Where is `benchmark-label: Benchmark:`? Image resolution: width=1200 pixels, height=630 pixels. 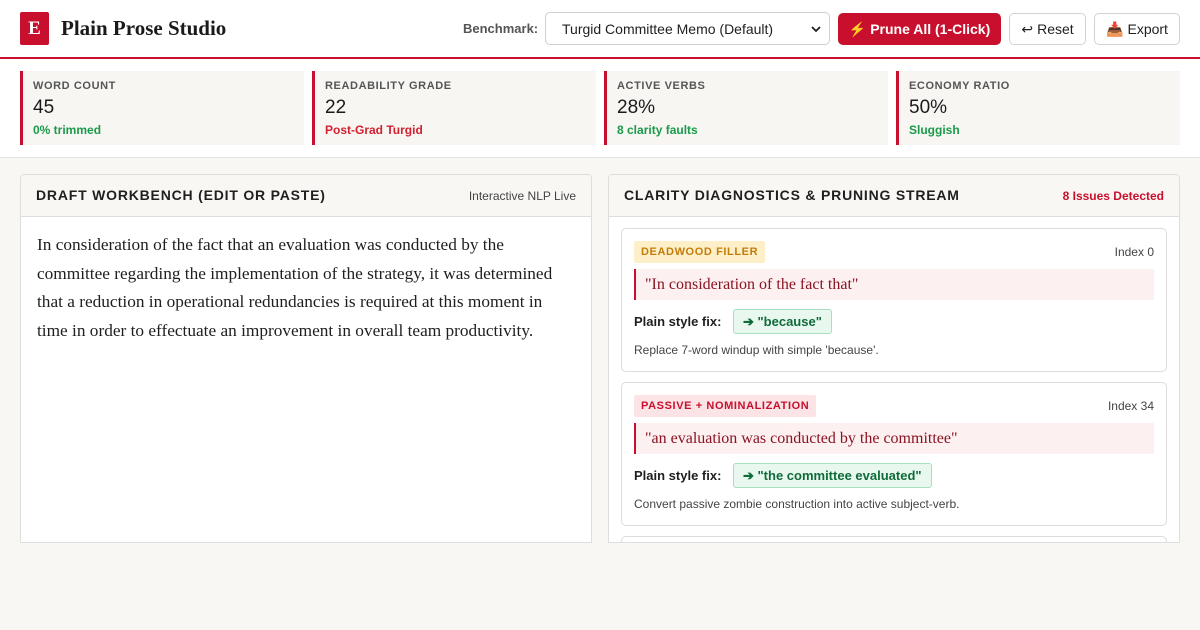
benchmark-label: Benchmark: is located at coordinates (501, 28).